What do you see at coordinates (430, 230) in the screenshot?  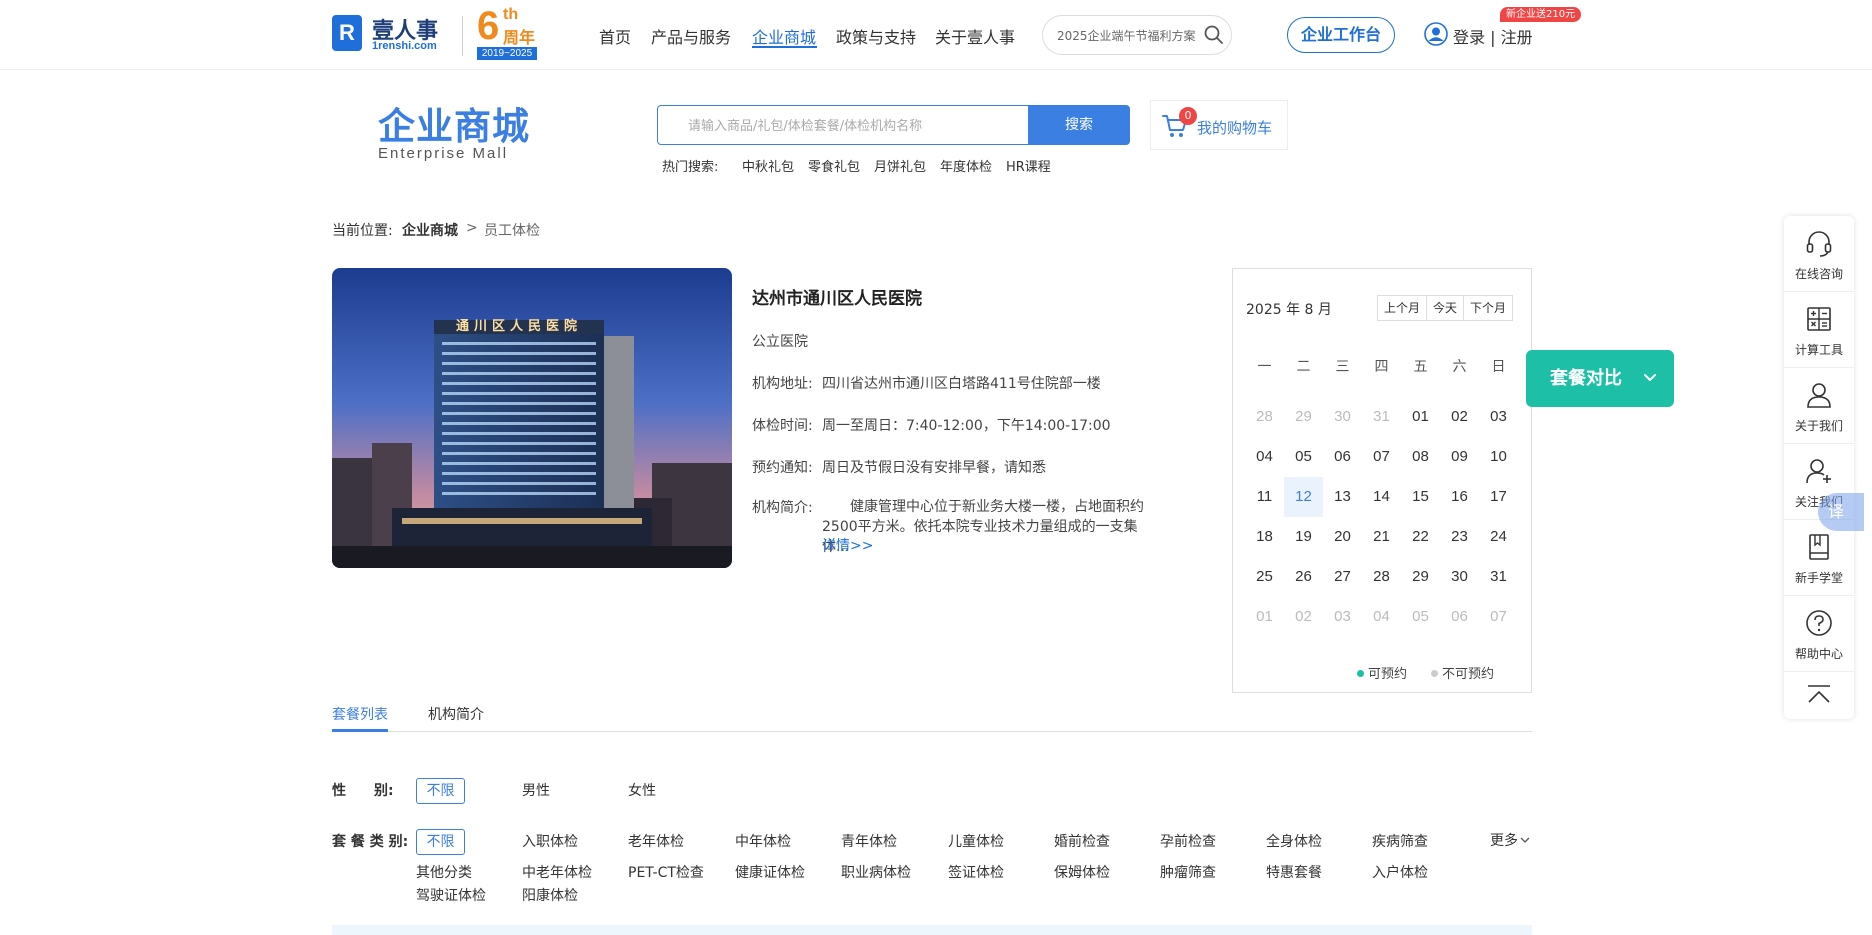 I see `breadcrumb-mall-link: 企业商城` at bounding box center [430, 230].